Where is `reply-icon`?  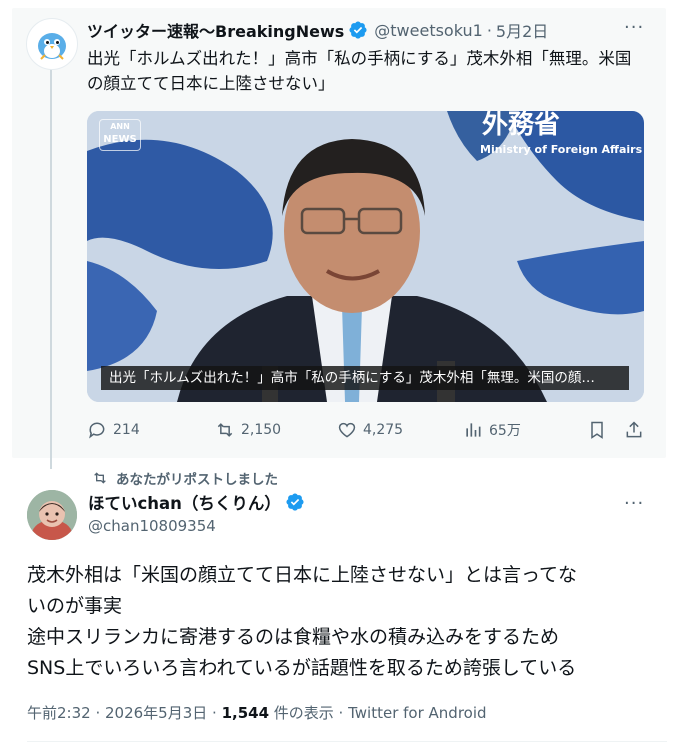
reply-icon is located at coordinates (97, 430).